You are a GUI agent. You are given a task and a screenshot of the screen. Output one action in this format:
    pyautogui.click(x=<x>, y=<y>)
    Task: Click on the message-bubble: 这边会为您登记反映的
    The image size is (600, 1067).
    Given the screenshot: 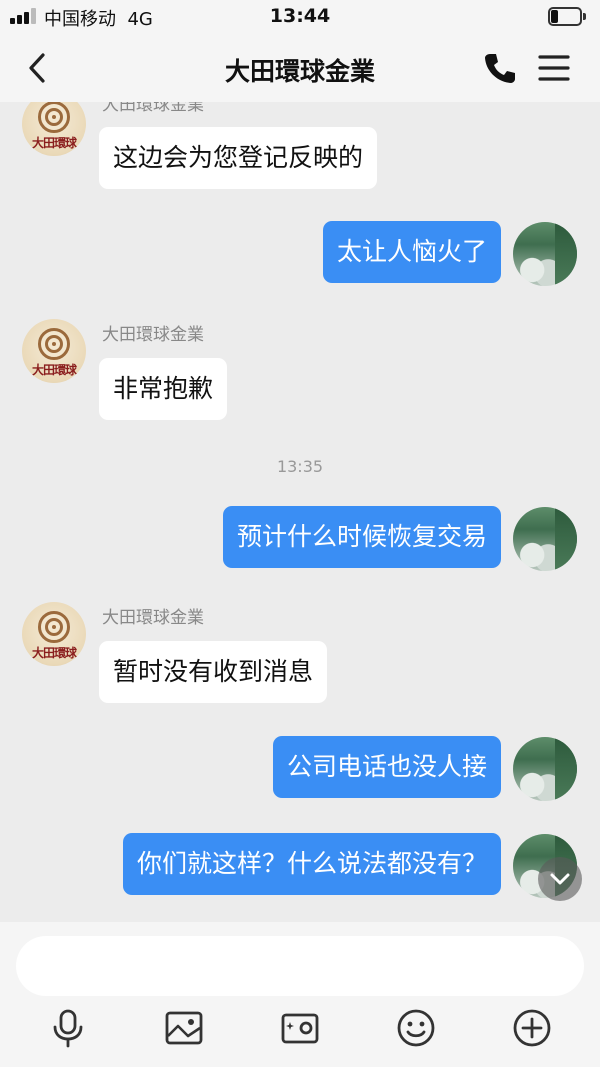 What is the action you would take?
    pyautogui.click(x=238, y=158)
    